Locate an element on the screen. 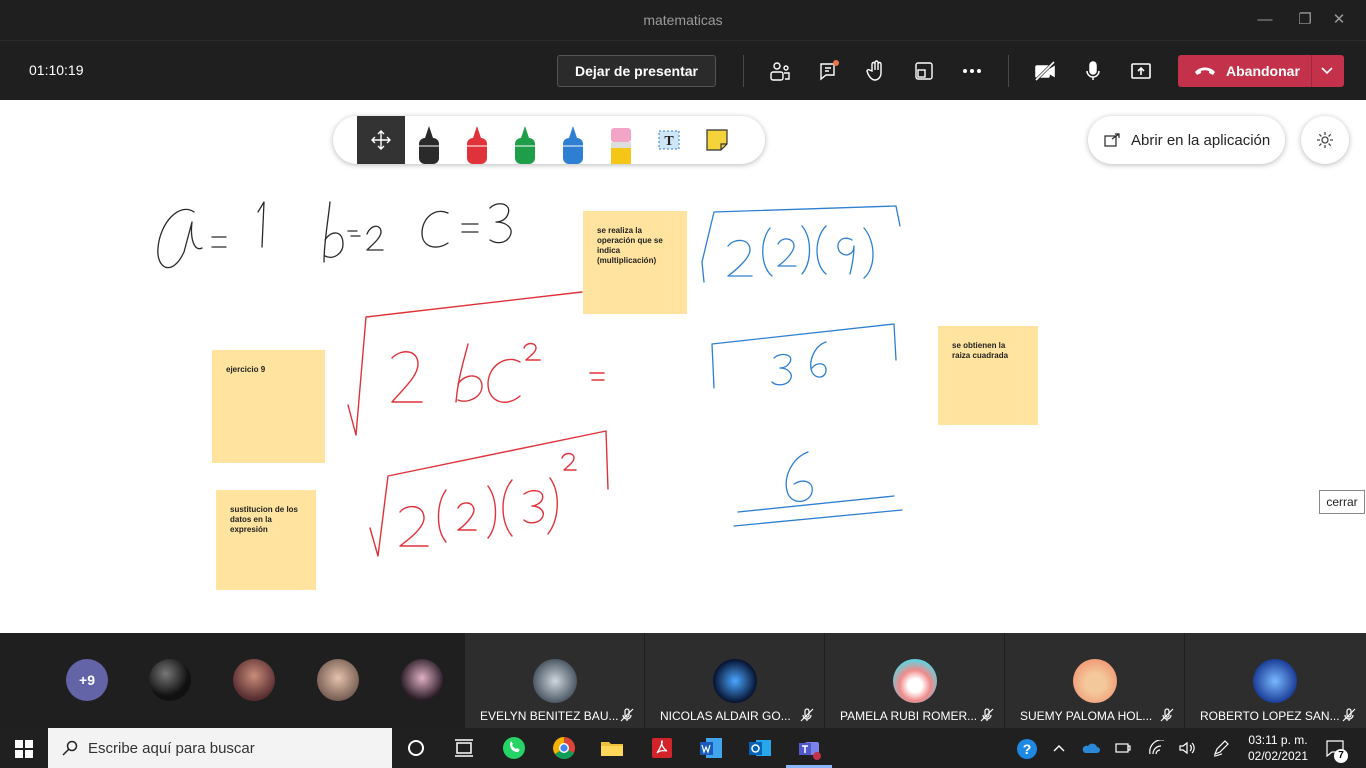 Image resolution: width=1366 pixels, height=768 pixels. meeting-timer: 01:10:19 is located at coordinates (56, 70).